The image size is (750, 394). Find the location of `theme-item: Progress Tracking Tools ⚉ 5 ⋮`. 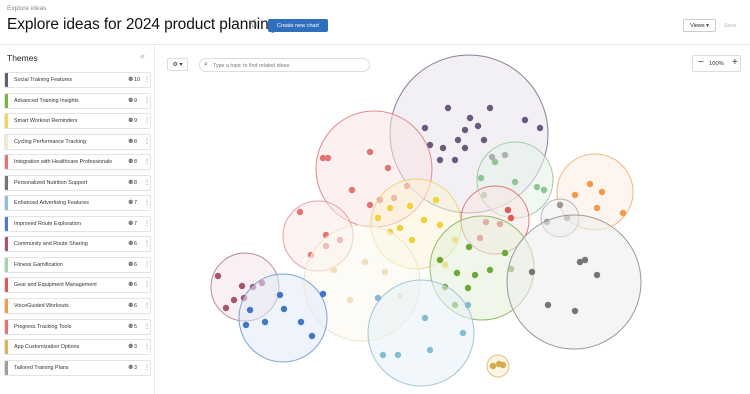

theme-item: Progress Tracking Tools ⚉ 5 ⋮ is located at coordinates (77, 326).